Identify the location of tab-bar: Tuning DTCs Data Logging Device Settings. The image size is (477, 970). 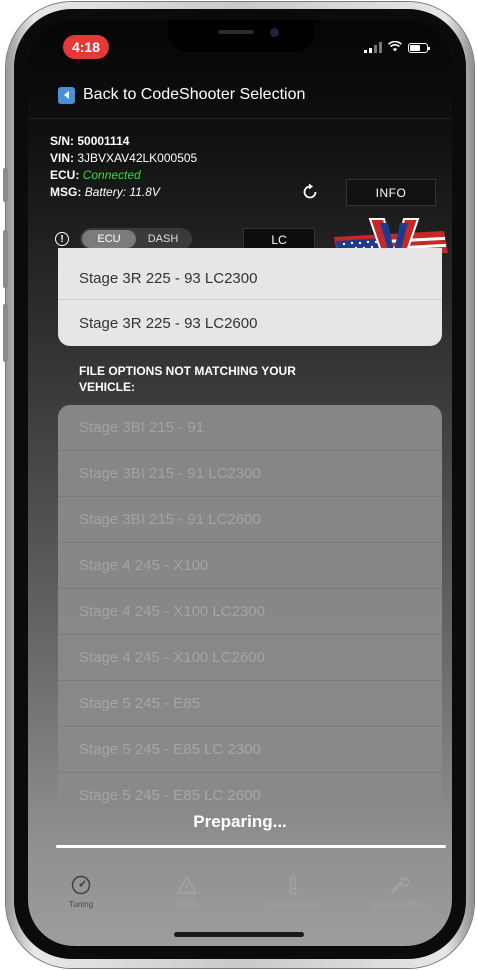
(240, 898).